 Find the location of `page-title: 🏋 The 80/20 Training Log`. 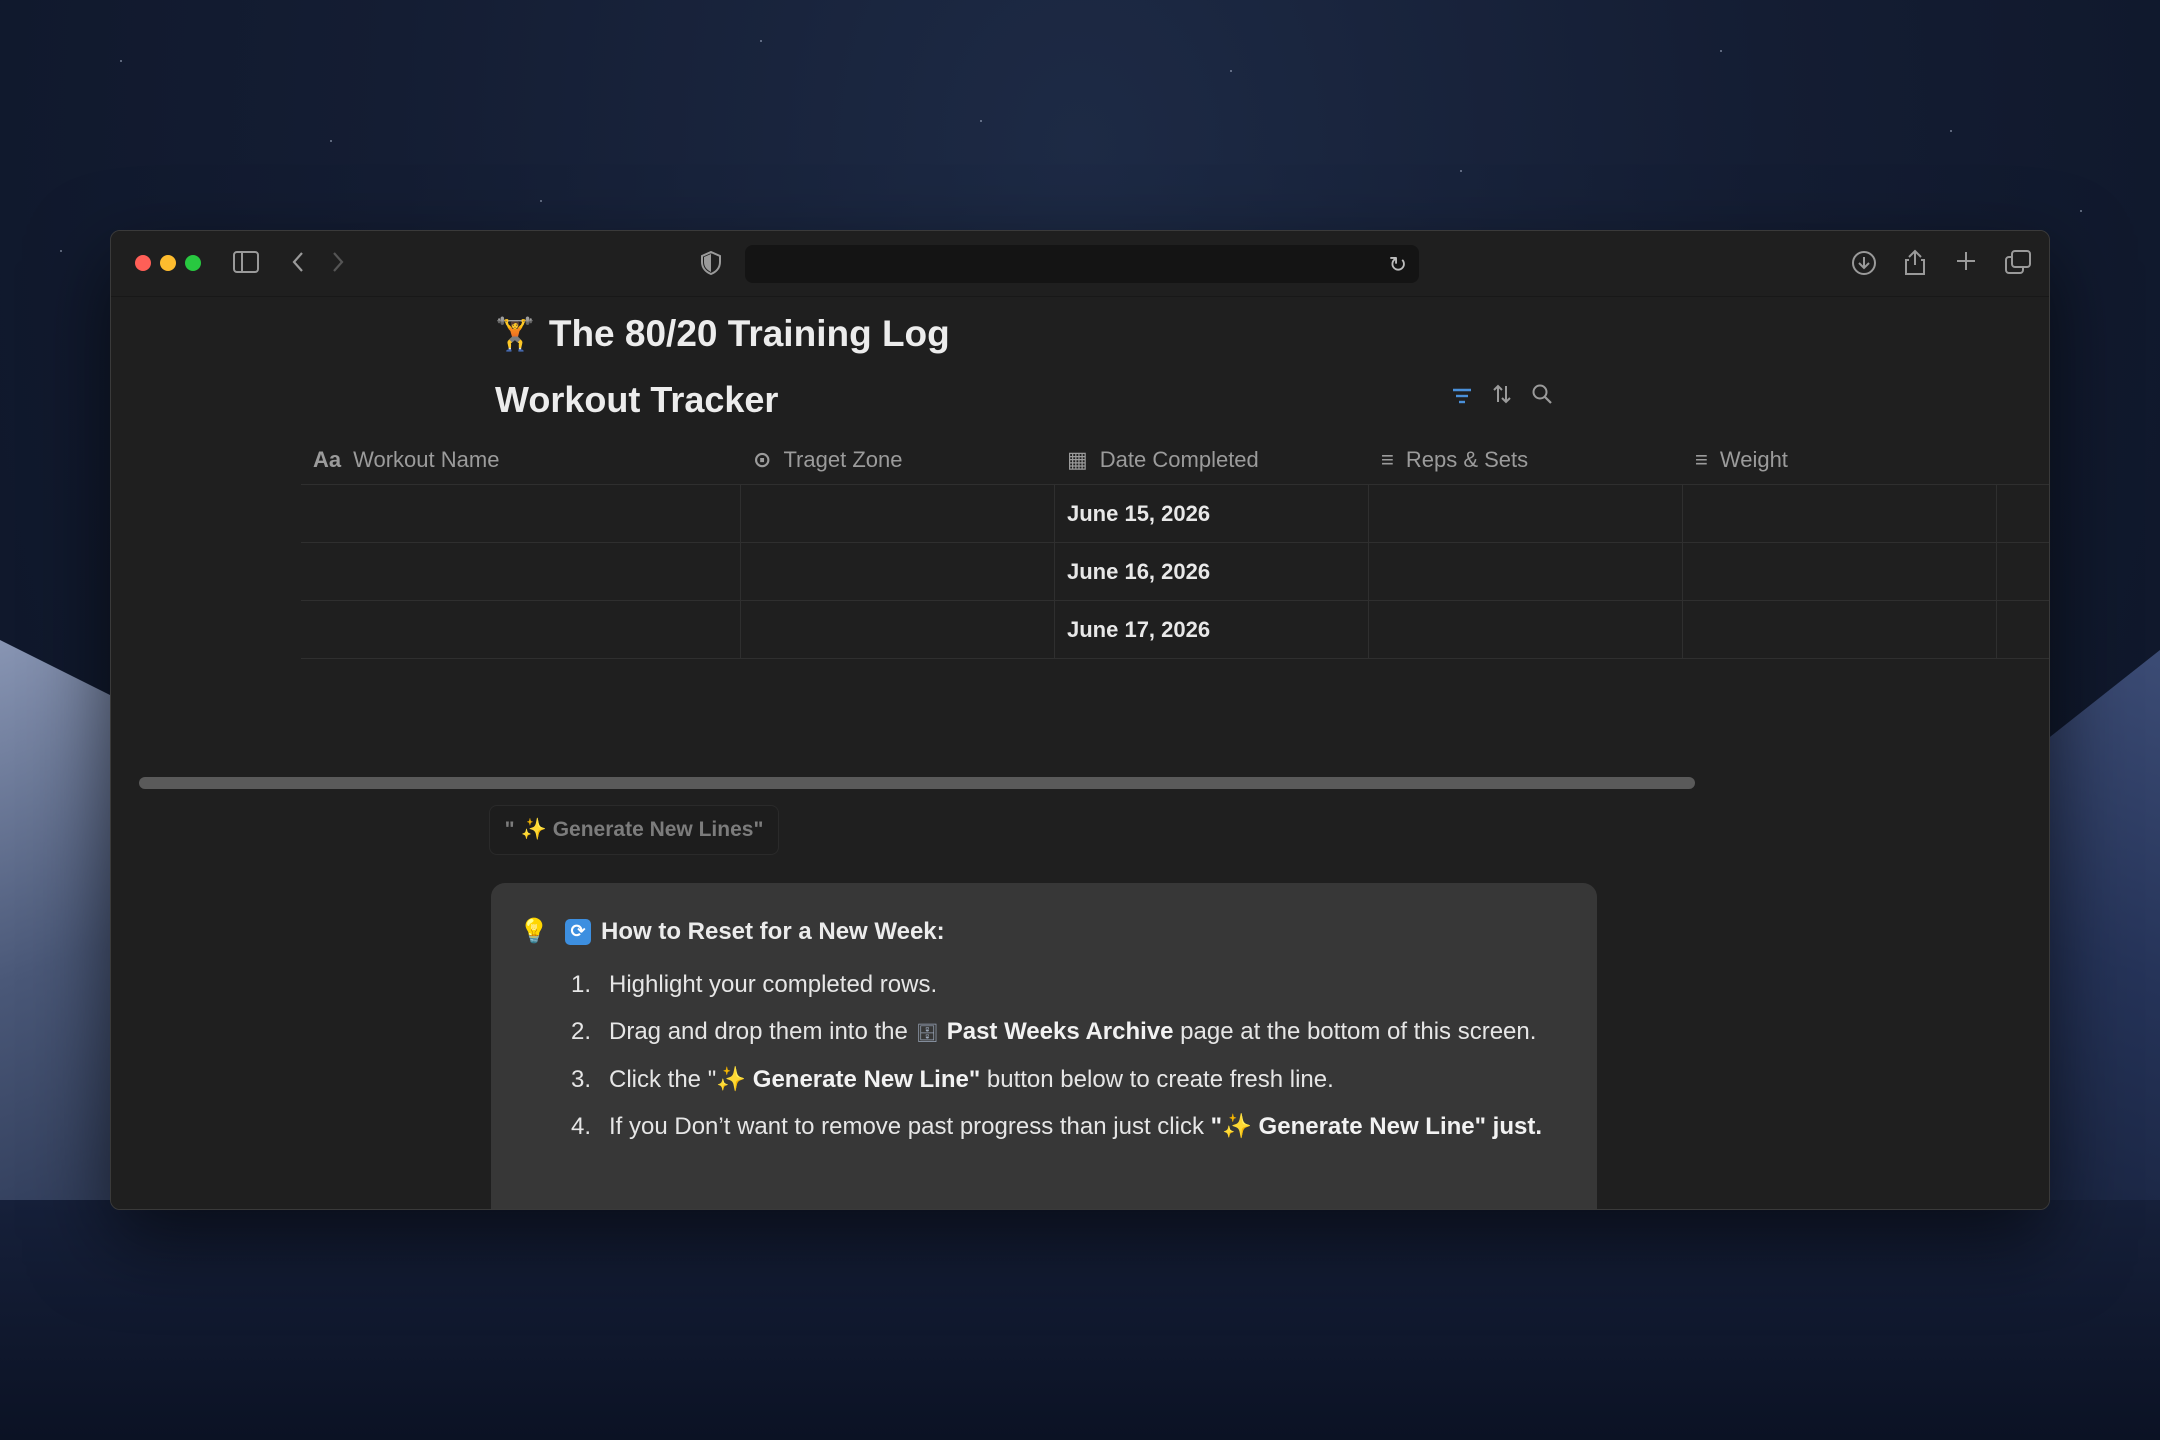

page-title: 🏋 The 80/20 Training Log is located at coordinates (722, 334).